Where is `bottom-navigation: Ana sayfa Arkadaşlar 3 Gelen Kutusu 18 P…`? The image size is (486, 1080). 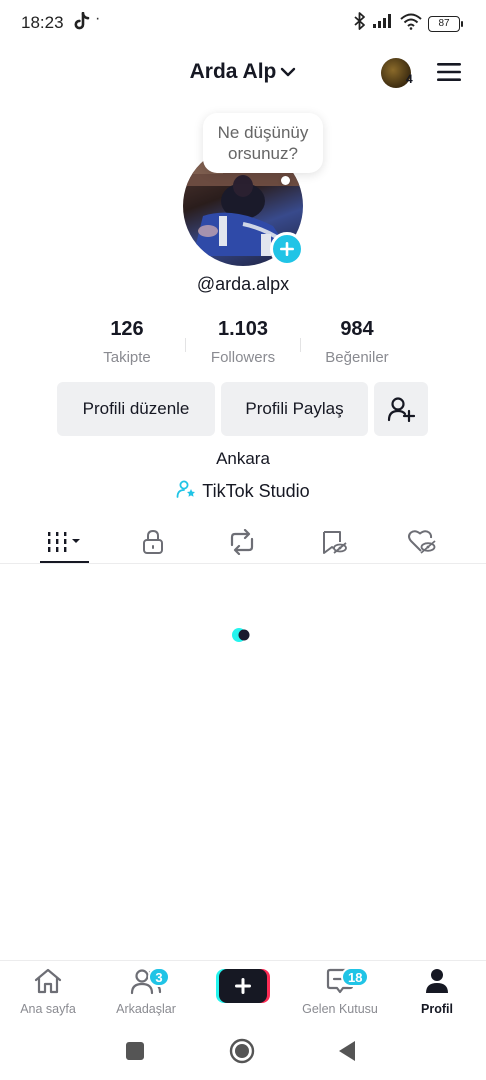 bottom-navigation: Ana sayfa Arkadaşlar 3 Gelen Kutusu 18 P… is located at coordinates (243, 991).